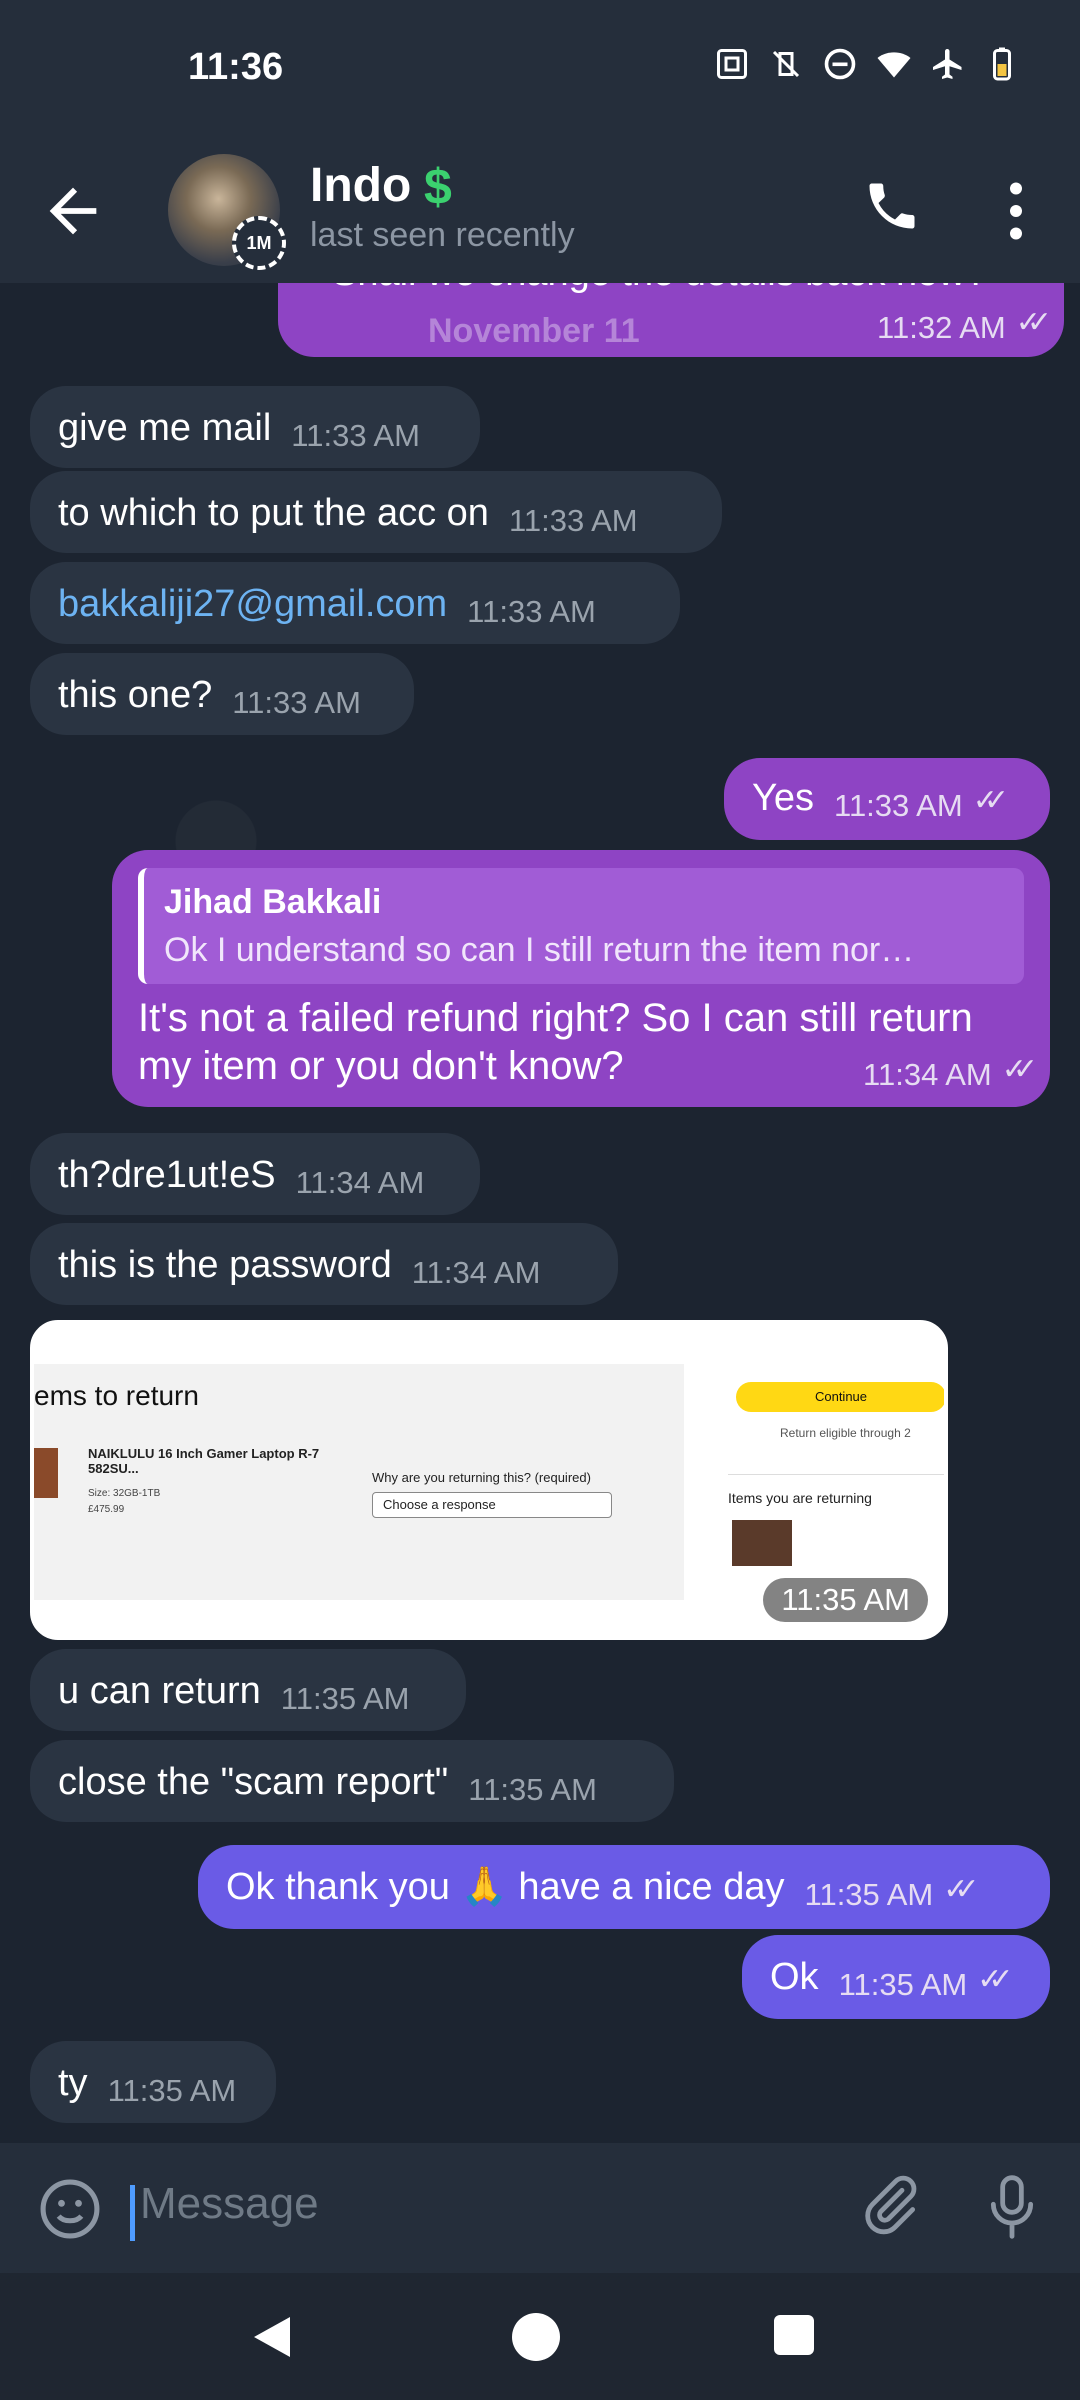 Image resolution: width=1080 pixels, height=2400 pixels. What do you see at coordinates (106, 1509) in the screenshot?
I see `product-price: £475.99` at bounding box center [106, 1509].